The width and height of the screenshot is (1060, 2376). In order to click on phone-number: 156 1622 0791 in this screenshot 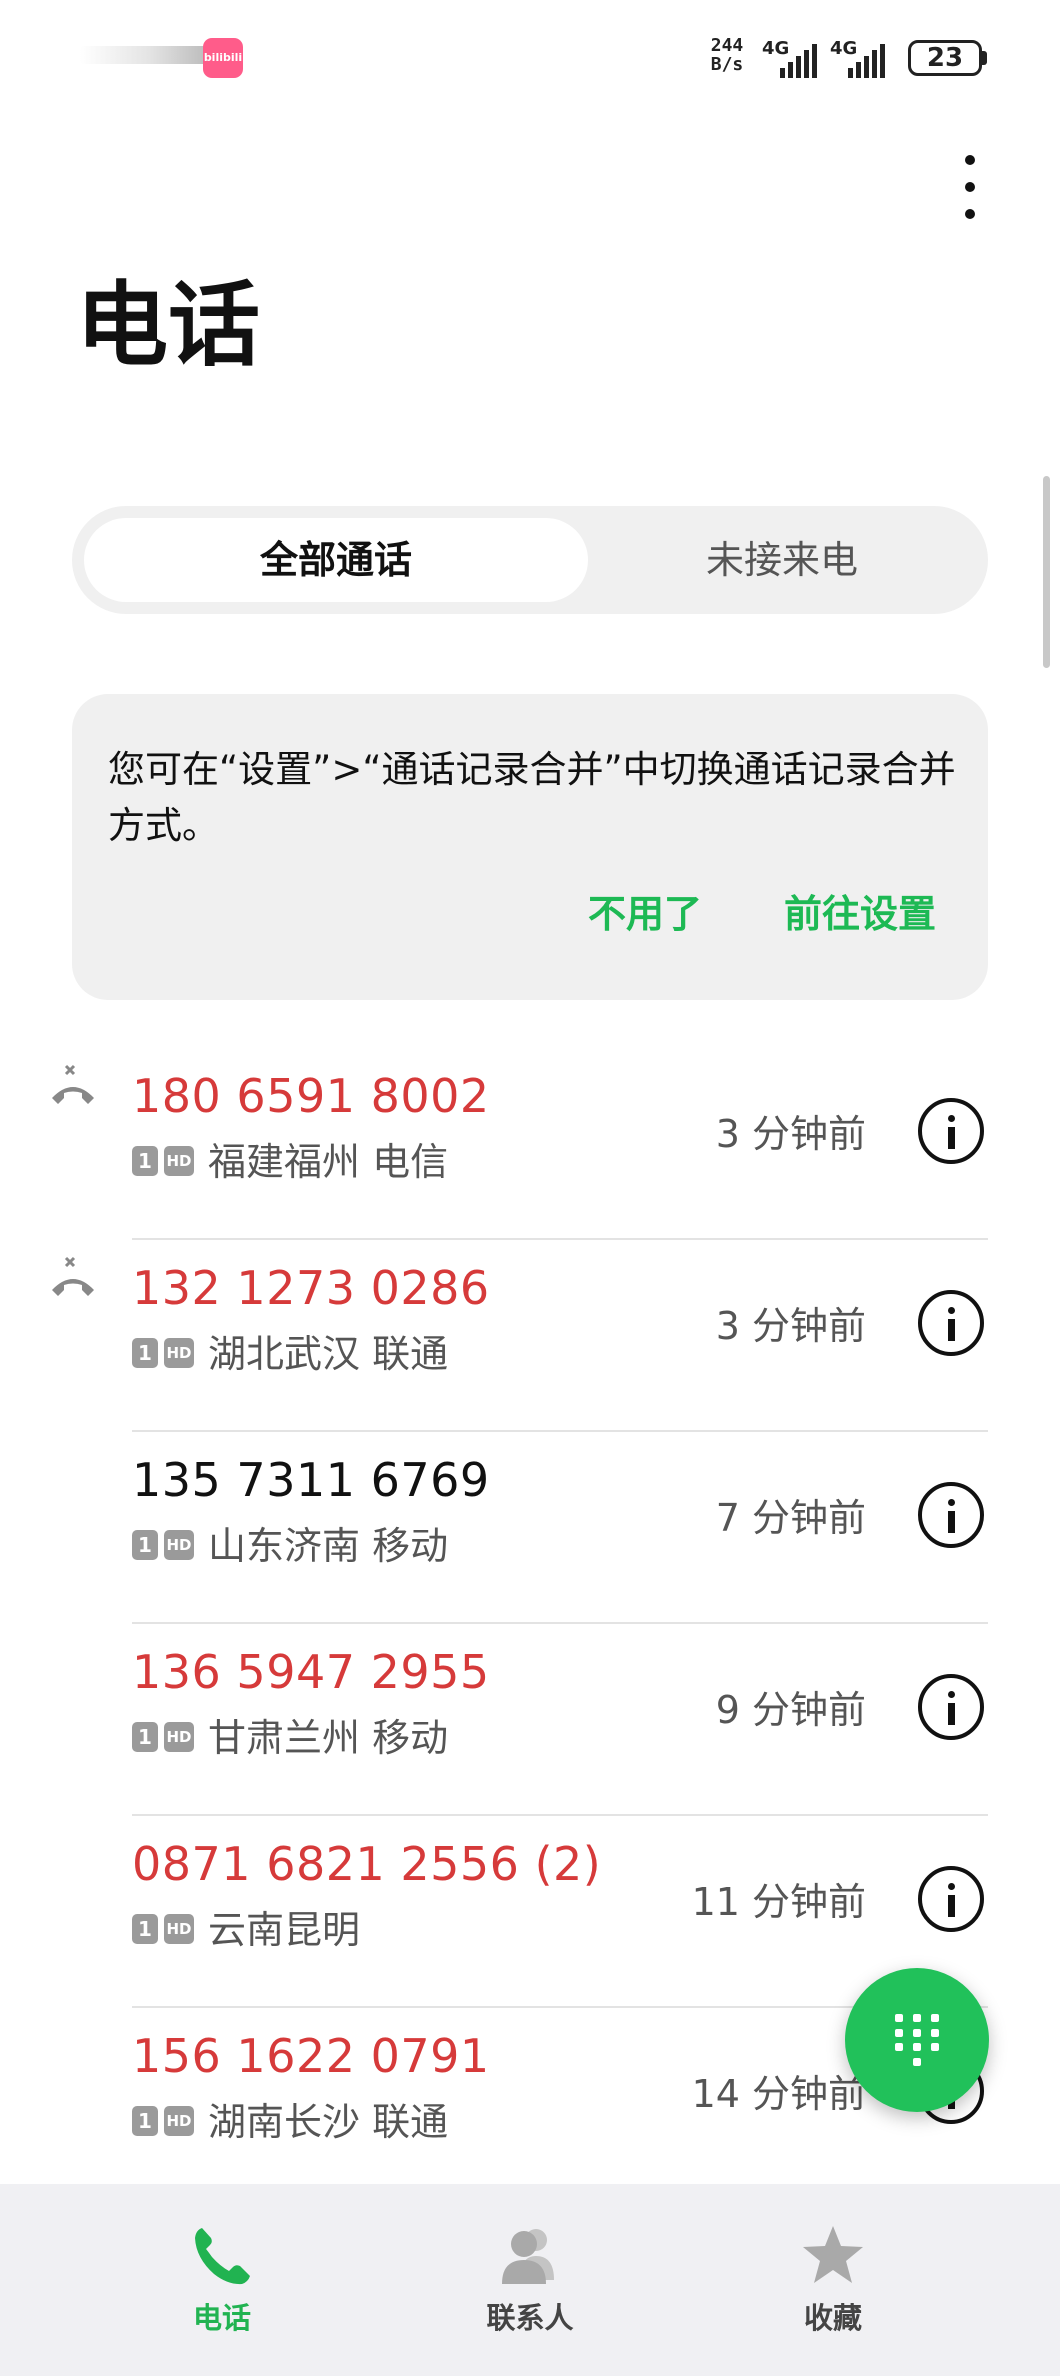, I will do `click(311, 2056)`.